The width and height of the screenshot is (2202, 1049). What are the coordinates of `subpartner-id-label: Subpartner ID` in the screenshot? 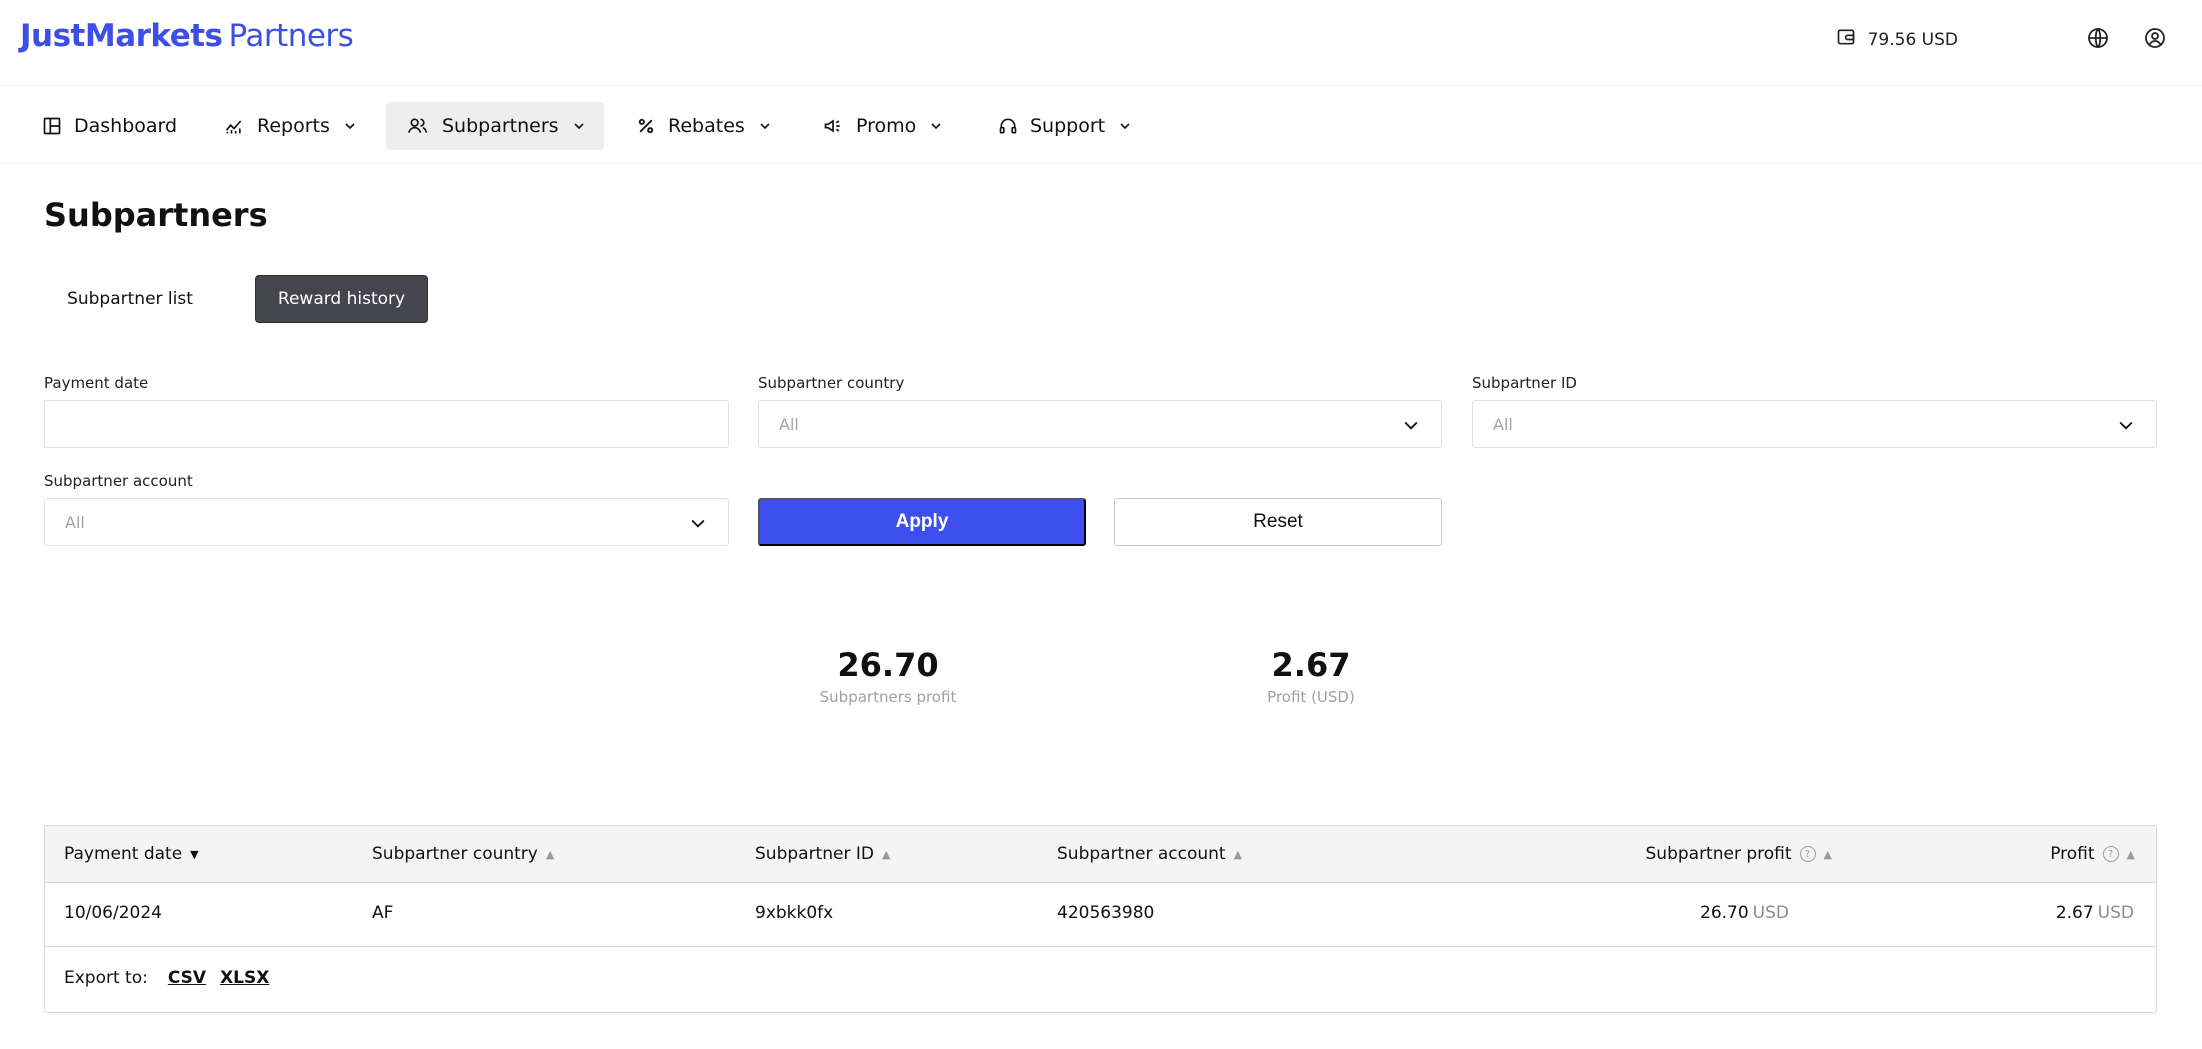 It's located at (1524, 383).